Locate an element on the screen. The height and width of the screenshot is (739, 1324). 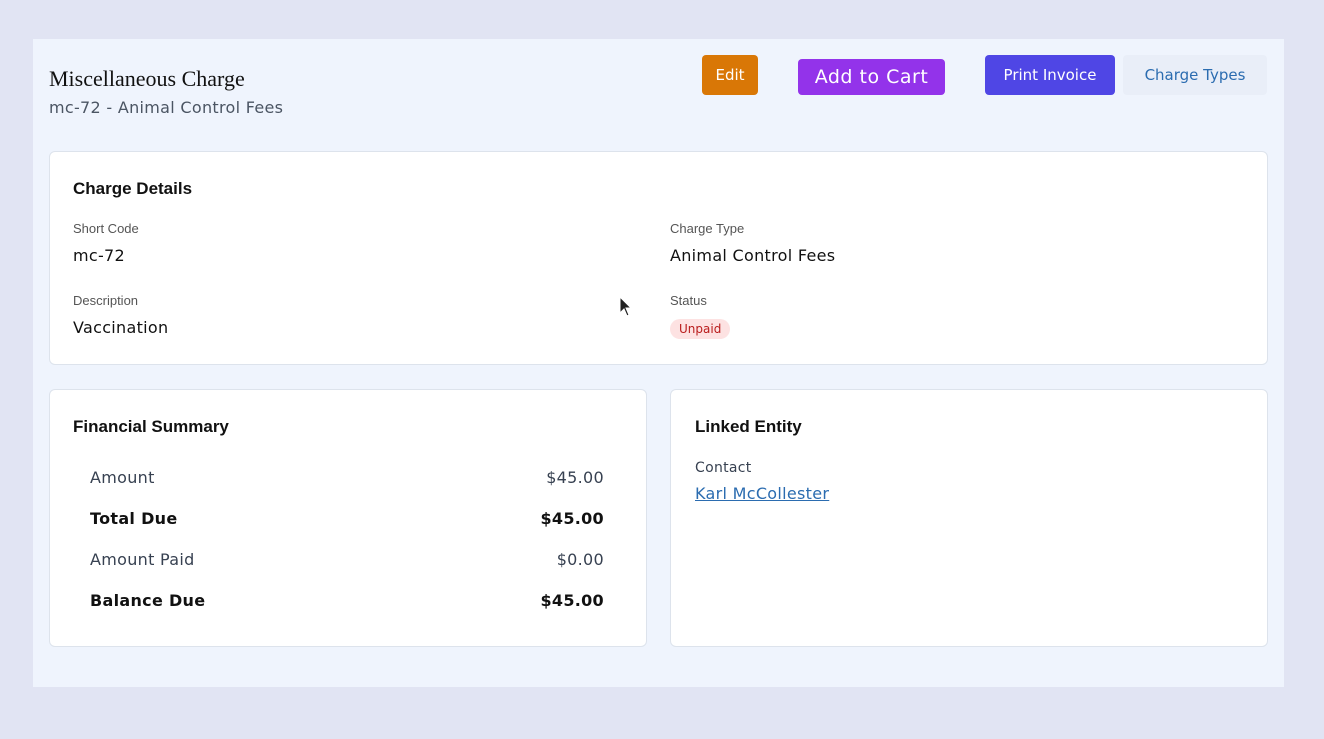
edit-button: Edit is located at coordinates (730, 75).